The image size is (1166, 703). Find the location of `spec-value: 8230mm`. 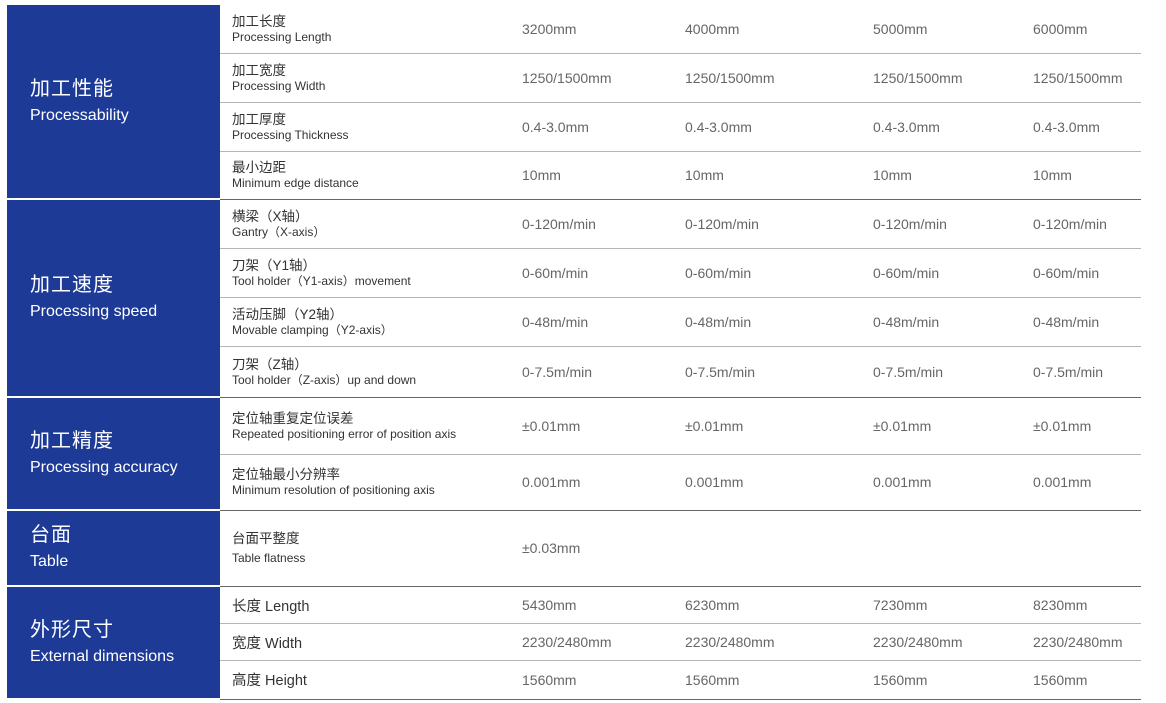

spec-value: 8230mm is located at coordinates (1060, 605).